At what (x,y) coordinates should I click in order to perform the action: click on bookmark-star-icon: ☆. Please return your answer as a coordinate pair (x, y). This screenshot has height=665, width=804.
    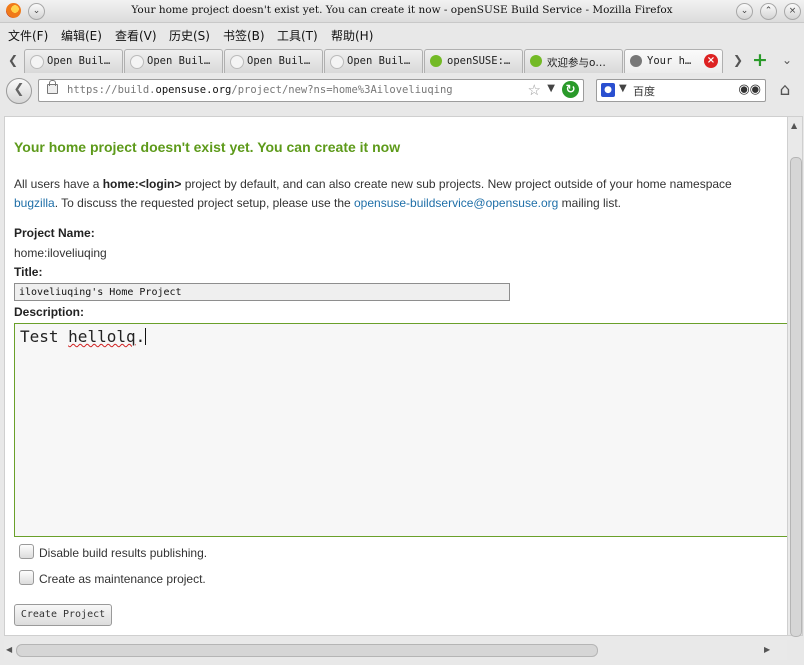
    Looking at the image, I should click on (534, 90).